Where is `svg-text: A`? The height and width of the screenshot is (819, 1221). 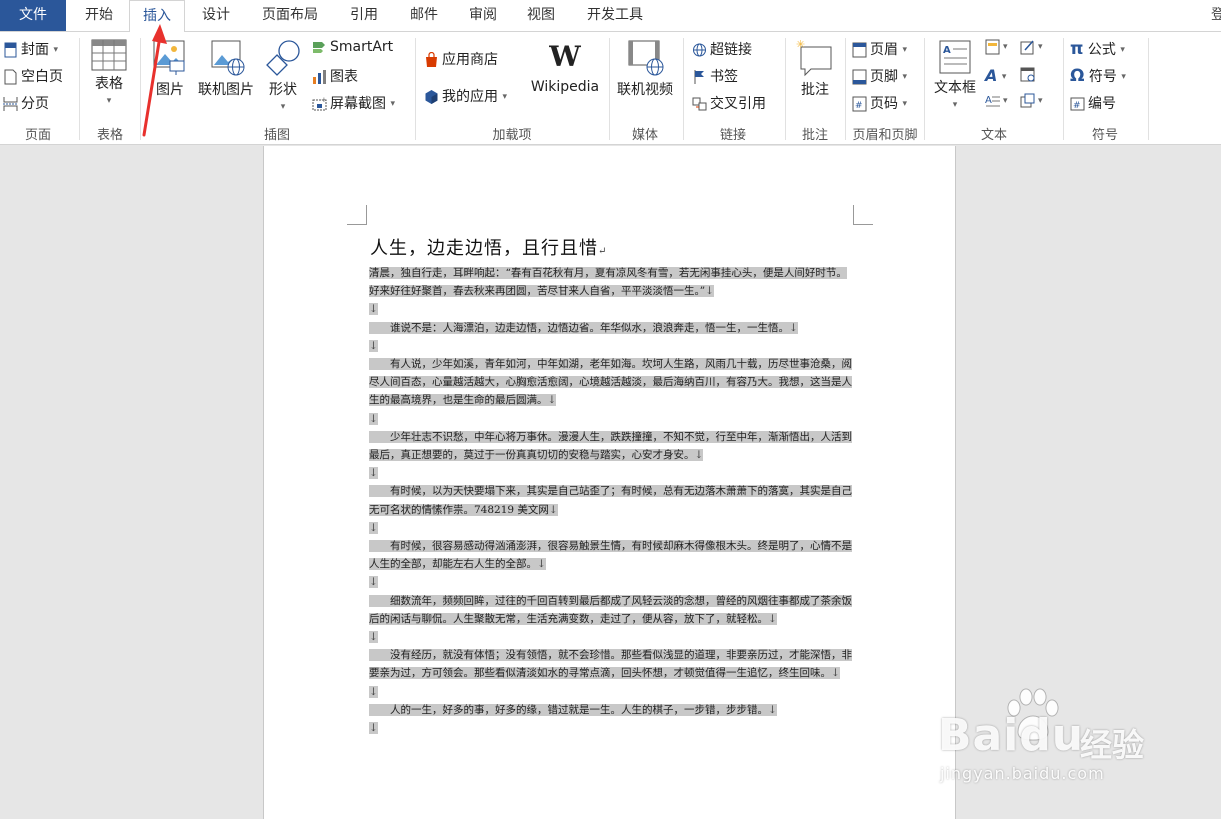
svg-text: A is located at coordinates (988, 100).